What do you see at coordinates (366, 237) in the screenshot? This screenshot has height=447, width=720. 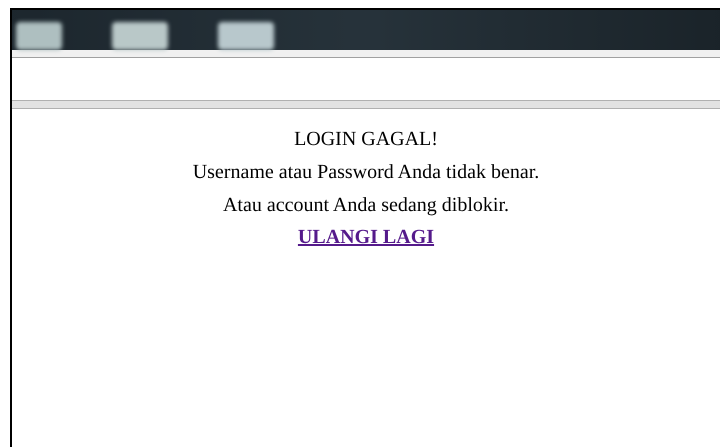 I see `retry-link: ULANGI LAGI` at bounding box center [366, 237].